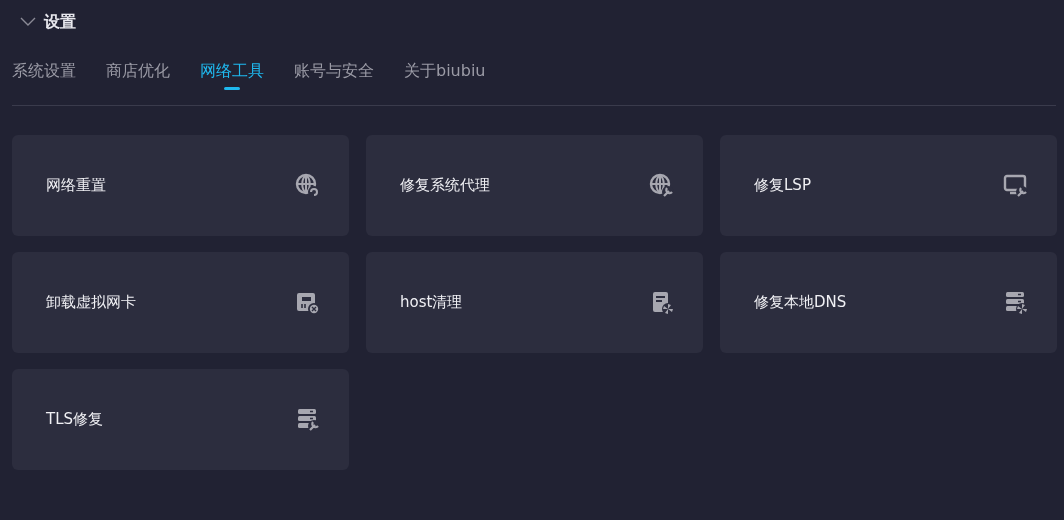 The image size is (1064, 520). I want to click on tab: 系统设置, so click(44, 71).